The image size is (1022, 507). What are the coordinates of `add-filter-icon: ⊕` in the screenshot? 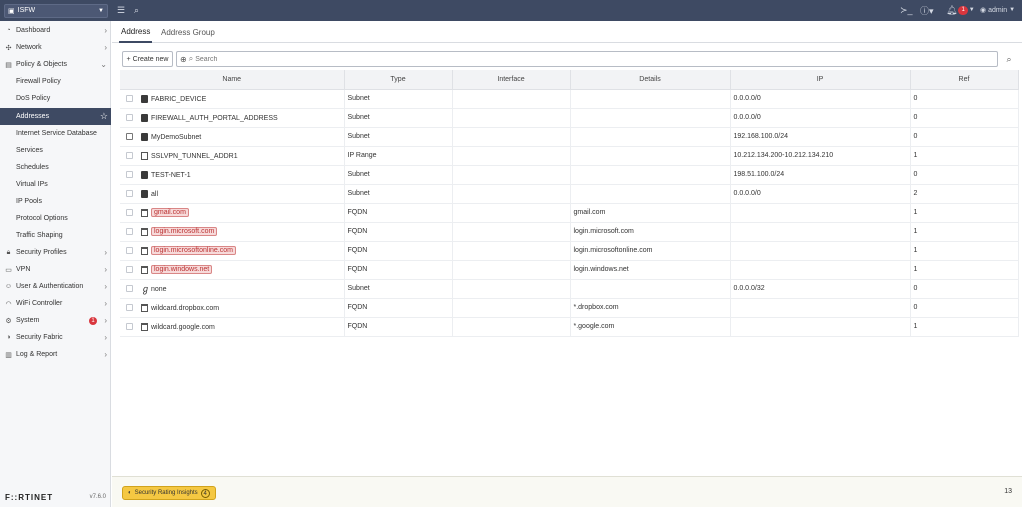 It's located at (183, 59).